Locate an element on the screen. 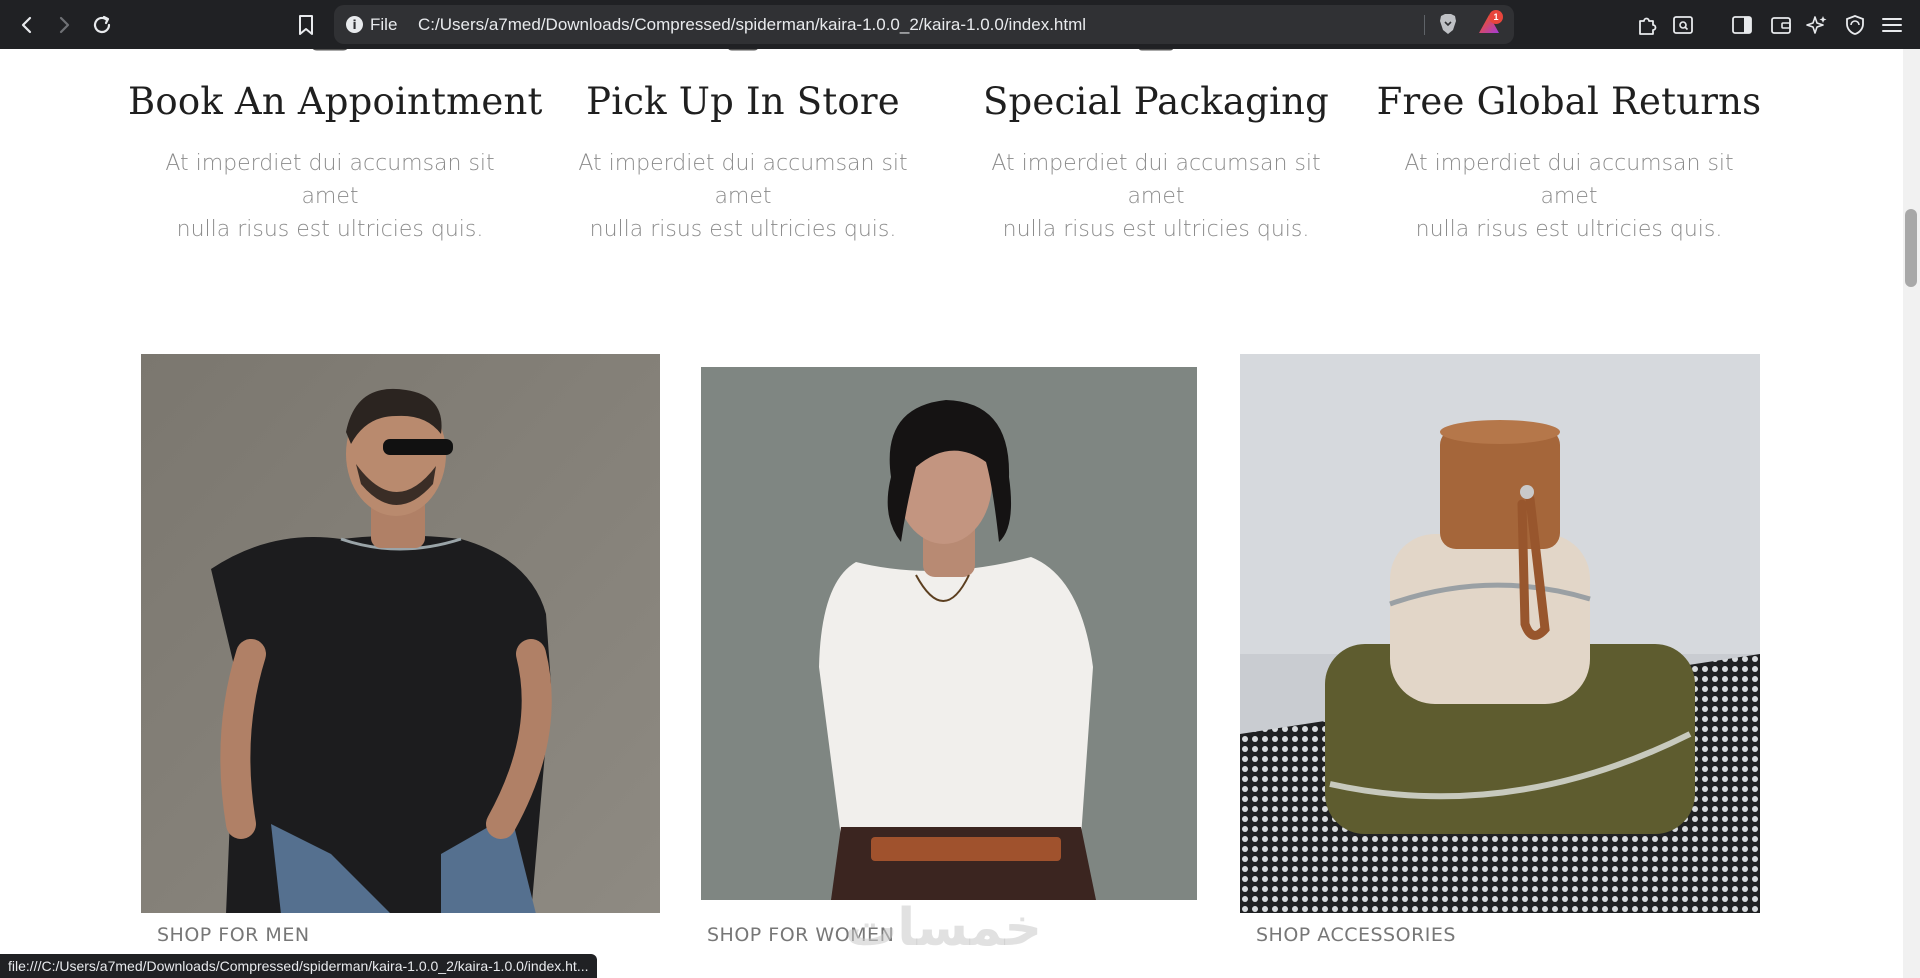 This screenshot has height=978, width=1920. forward-arrow-icon is located at coordinates (64, 25).